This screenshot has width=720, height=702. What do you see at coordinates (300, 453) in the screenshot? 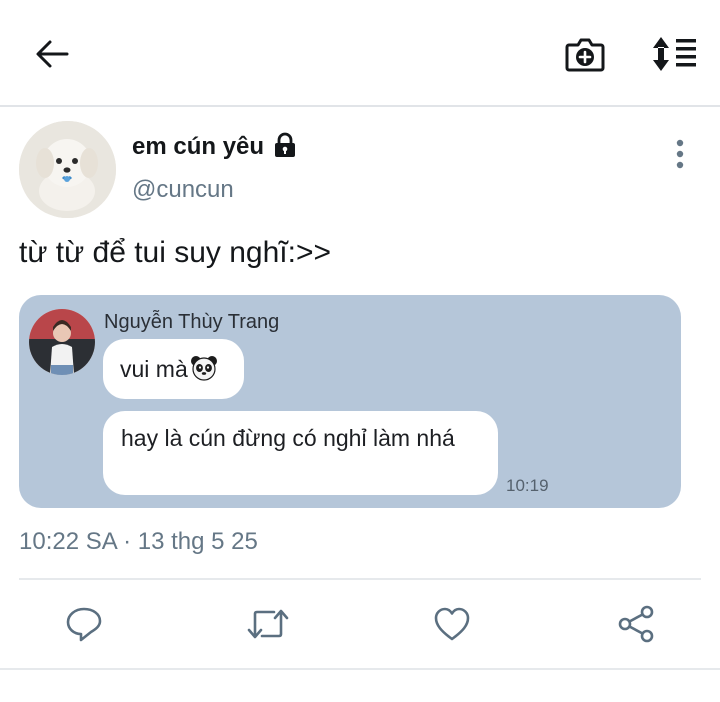
I see `message-bubble: hay là cún đừng có nghỉ làm nhá` at bounding box center [300, 453].